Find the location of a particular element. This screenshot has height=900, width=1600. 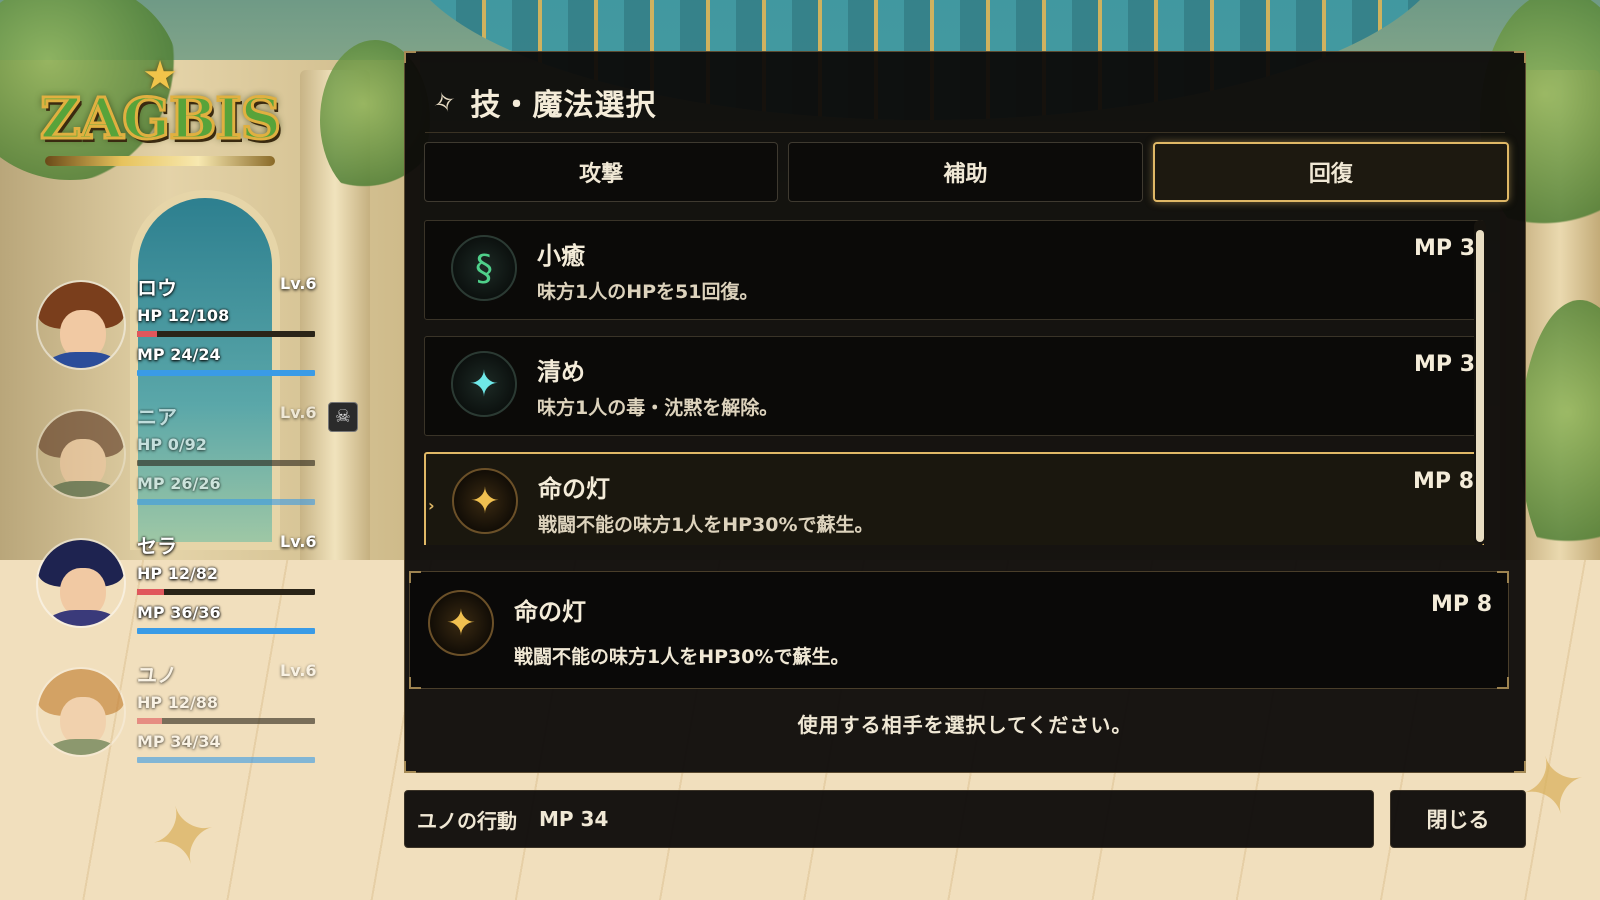

skill-name: 小癒 is located at coordinates (561, 256).